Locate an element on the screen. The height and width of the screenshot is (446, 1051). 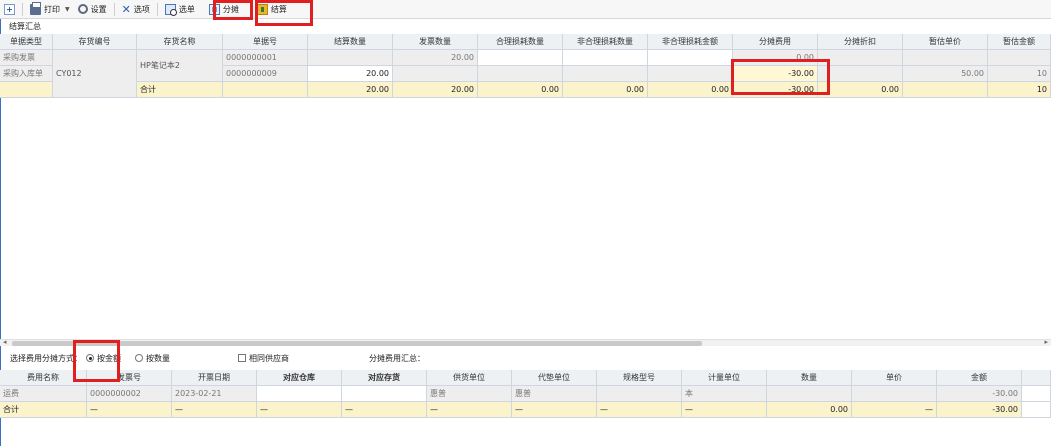
scroll-right-icon: ▸ is located at coordinates (1046, 342).